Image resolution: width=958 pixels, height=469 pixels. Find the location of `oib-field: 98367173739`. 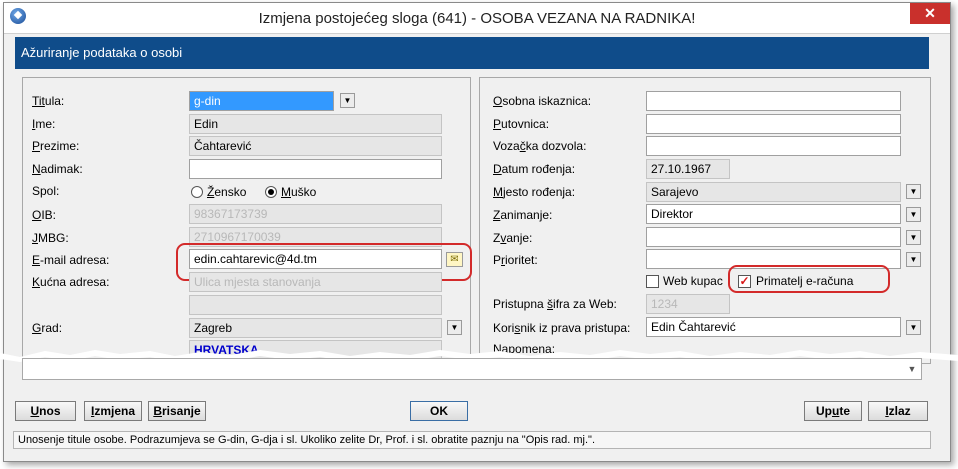

oib-field: 98367173739 is located at coordinates (315, 214).